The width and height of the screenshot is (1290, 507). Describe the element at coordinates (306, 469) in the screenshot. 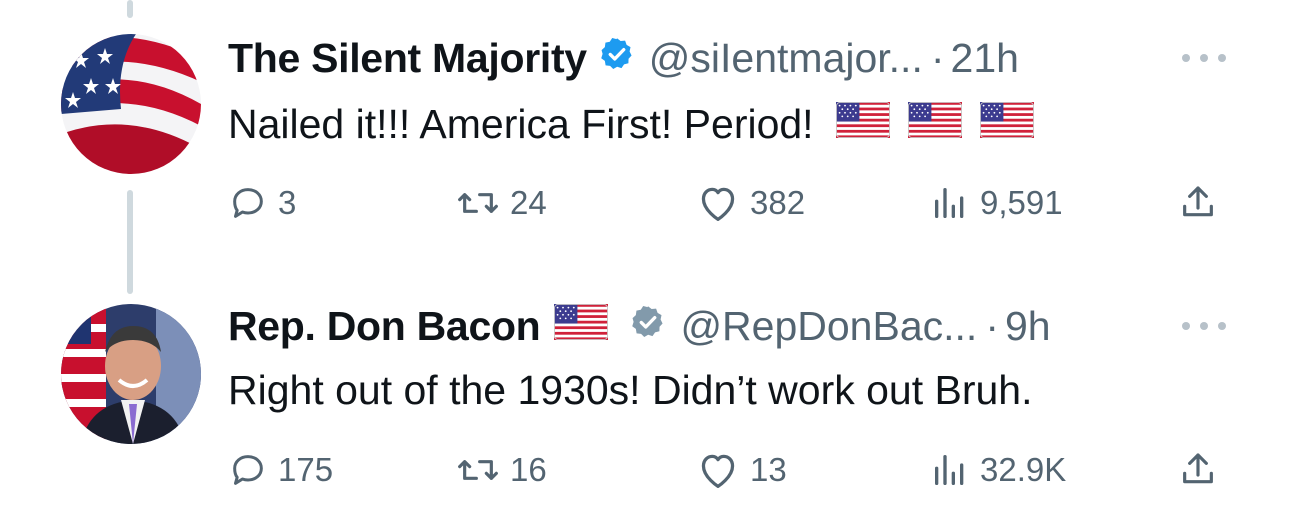

I see `reply-count: 175` at that location.